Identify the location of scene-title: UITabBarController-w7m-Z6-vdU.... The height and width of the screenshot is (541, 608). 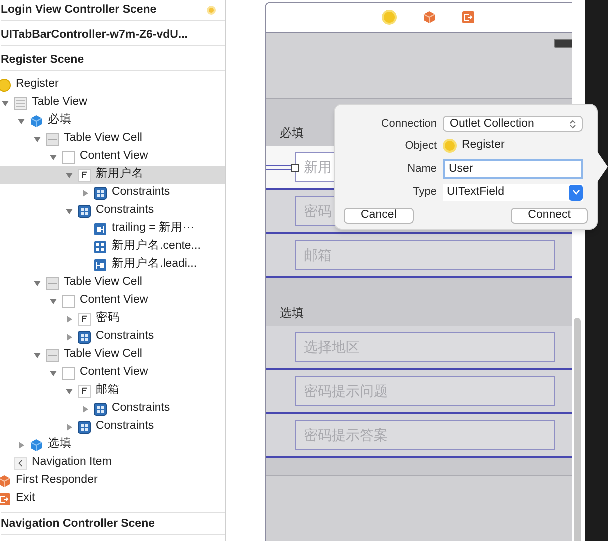
(94, 35).